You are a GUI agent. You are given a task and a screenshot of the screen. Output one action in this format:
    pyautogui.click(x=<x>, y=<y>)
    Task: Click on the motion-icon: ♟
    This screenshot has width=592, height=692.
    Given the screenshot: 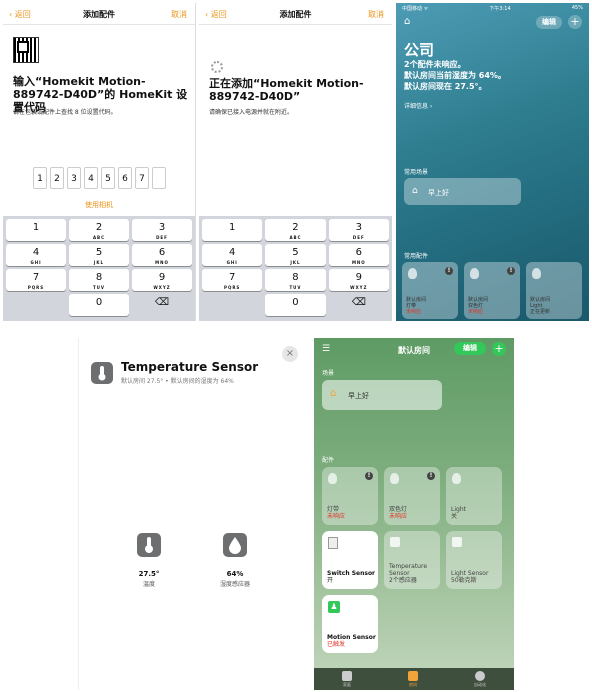 What is the action you would take?
    pyautogui.click(x=334, y=607)
    